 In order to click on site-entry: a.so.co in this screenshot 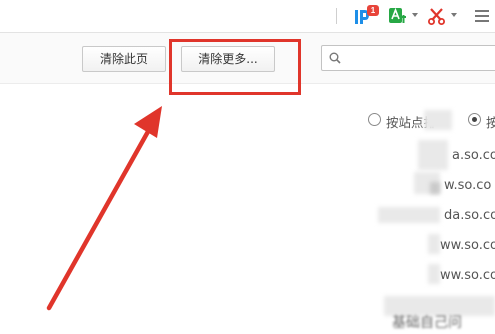, I will do `click(473, 155)`.